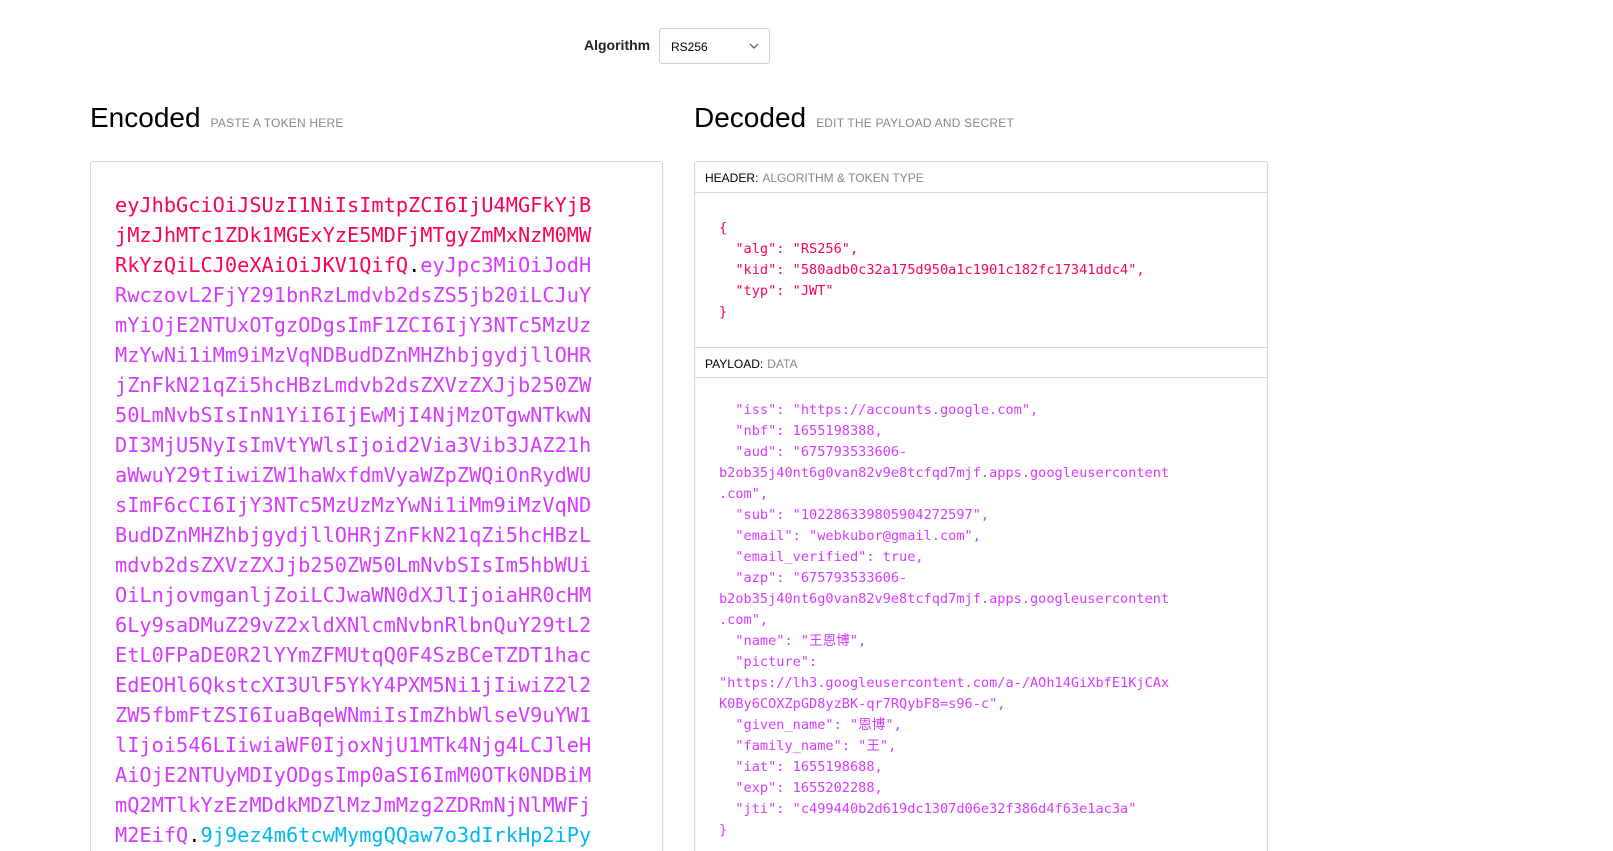 Image resolution: width=1613 pixels, height=851 pixels. What do you see at coordinates (843, 178) in the screenshot?
I see `header-sublabel: ALGORITHM & TOKEN TYPE` at bounding box center [843, 178].